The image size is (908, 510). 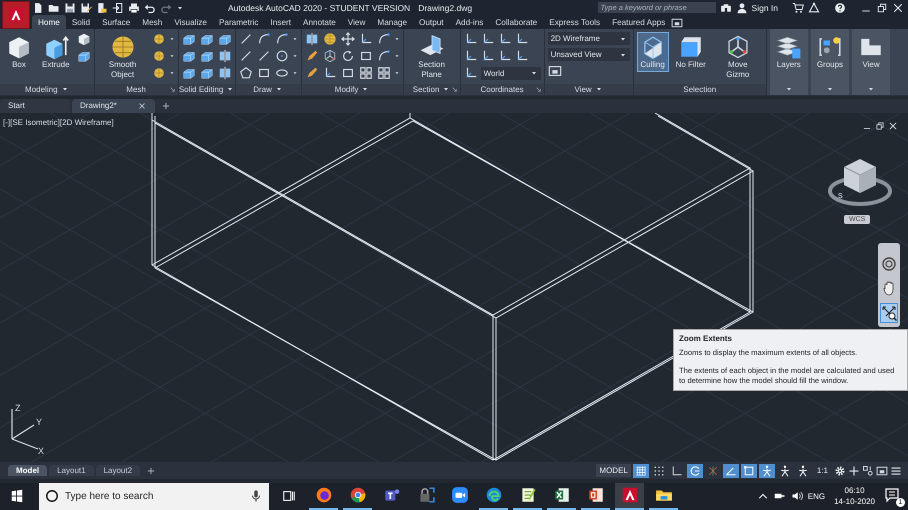 What do you see at coordinates (817, 496) in the screenshot?
I see `language-indicator: ENG` at bounding box center [817, 496].